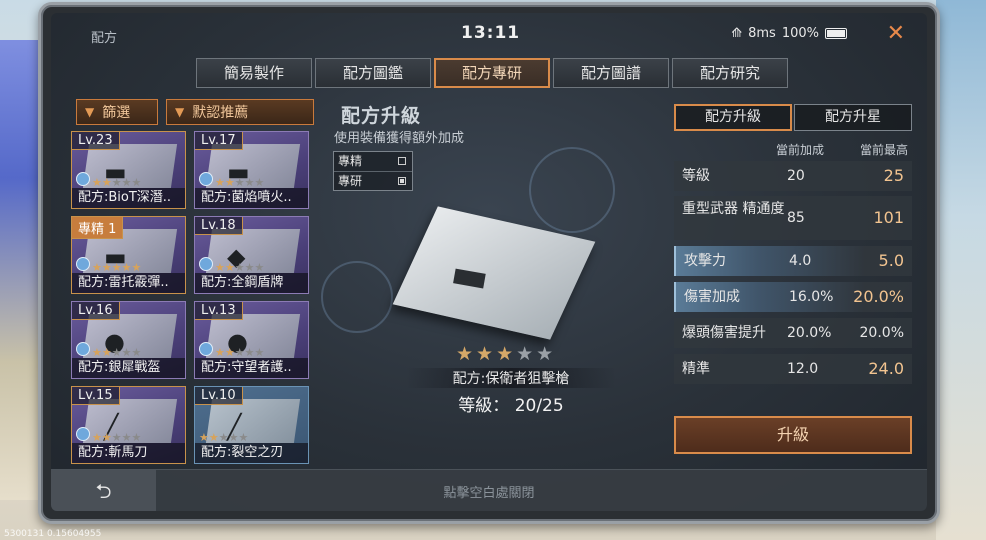 The height and width of the screenshot is (540, 986). I want to click on stat-label: 攻擊力, so click(705, 261).